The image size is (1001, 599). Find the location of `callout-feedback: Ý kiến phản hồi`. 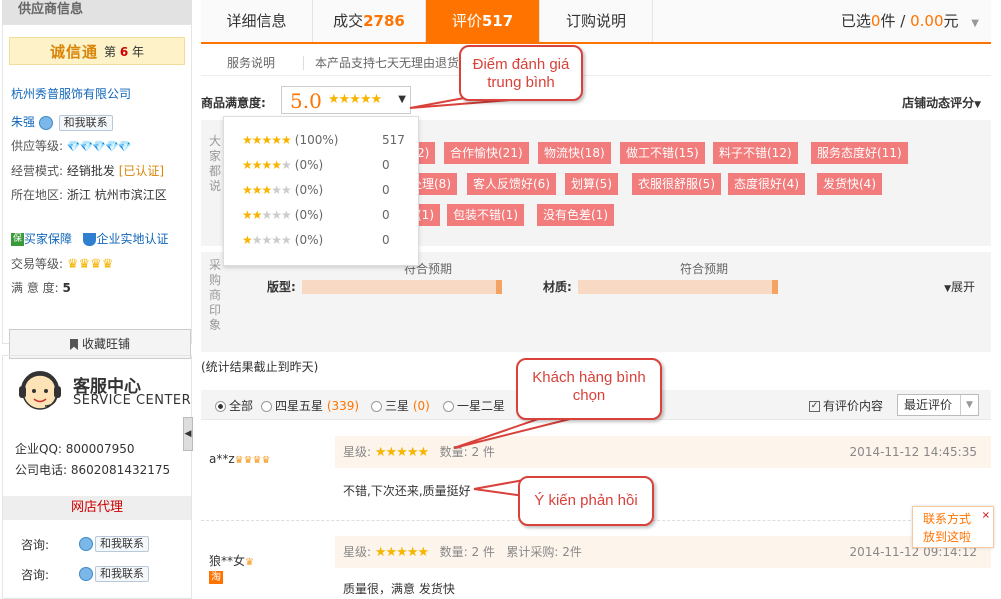

callout-feedback: Ý kiến phản hồi is located at coordinates (586, 501).